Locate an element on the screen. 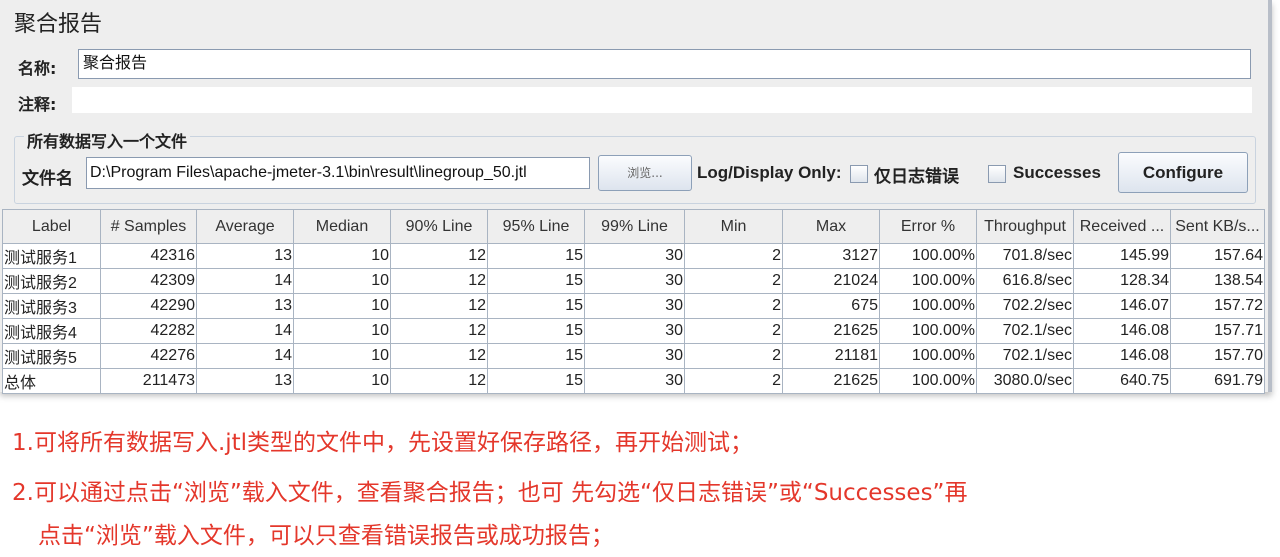 The image size is (1280, 557). table-cell: 146.08 is located at coordinates (1122, 356).